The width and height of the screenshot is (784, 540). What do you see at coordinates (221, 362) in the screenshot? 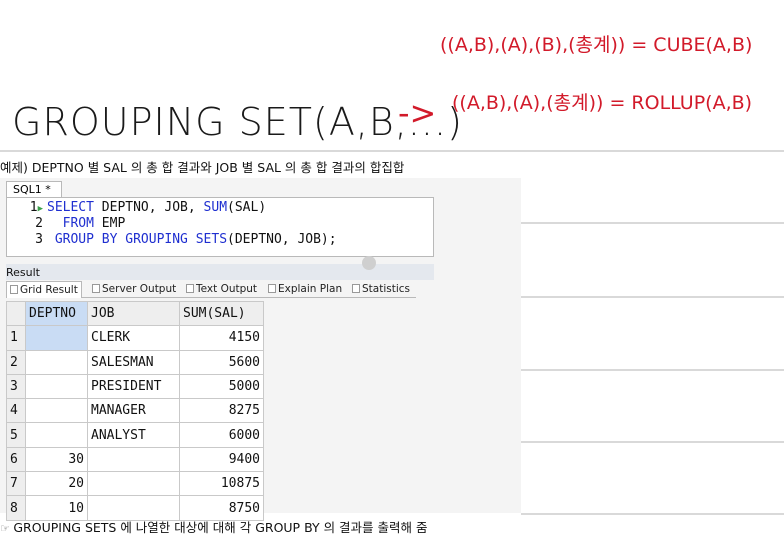
I see `cell-sum-sal: 5600` at bounding box center [221, 362].